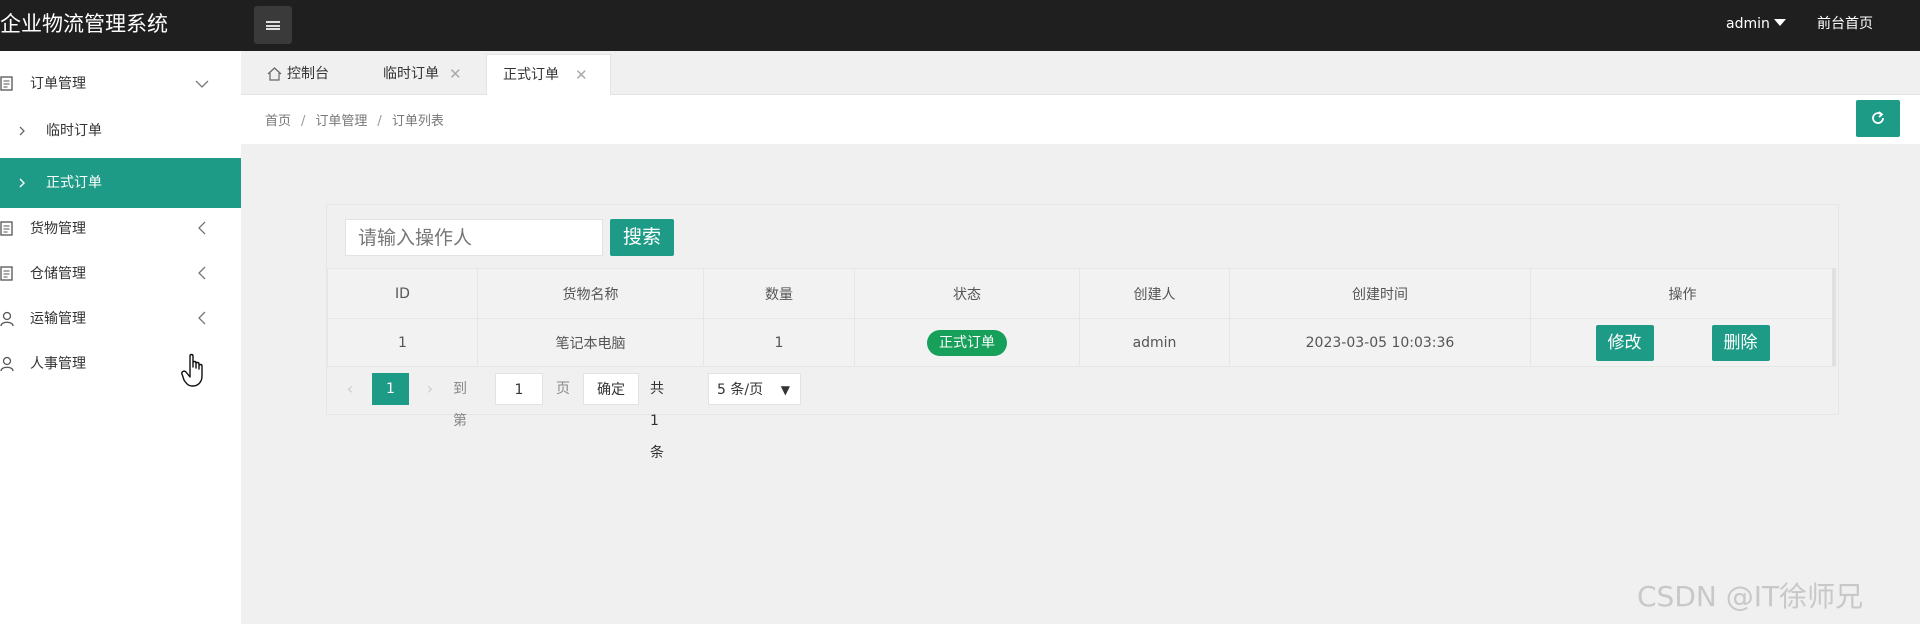 Image resolution: width=1920 pixels, height=624 pixels. What do you see at coordinates (341, 121) in the screenshot?
I see `breadcrumb-orders: 订单管理` at bounding box center [341, 121].